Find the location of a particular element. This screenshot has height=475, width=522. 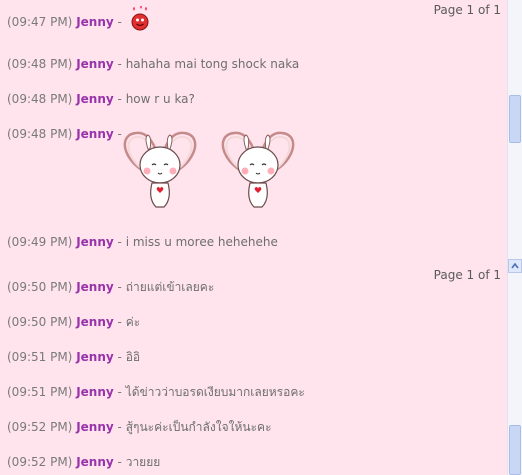

message-time: (09:49 PM) is located at coordinates (40, 242).